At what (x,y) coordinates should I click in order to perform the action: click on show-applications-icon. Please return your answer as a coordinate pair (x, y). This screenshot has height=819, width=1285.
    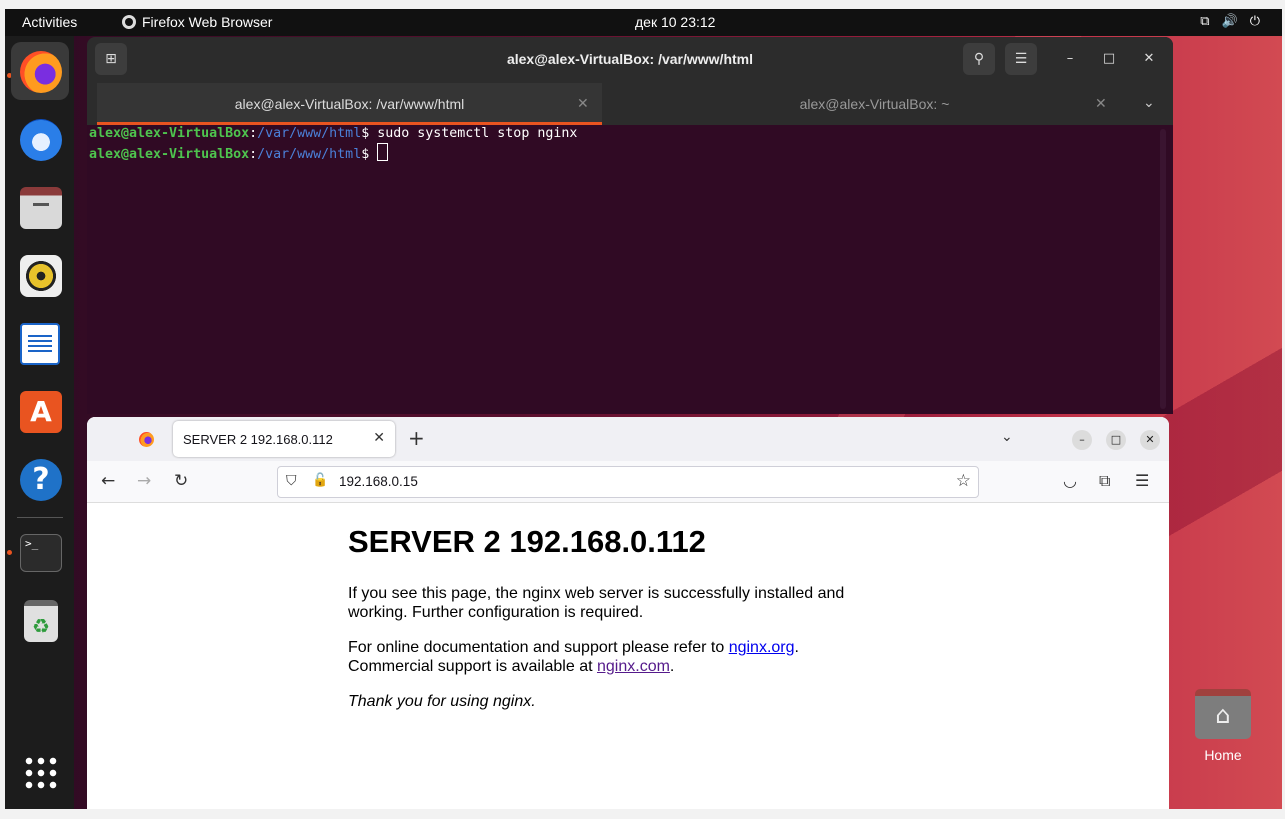
    Looking at the image, I should click on (40, 772).